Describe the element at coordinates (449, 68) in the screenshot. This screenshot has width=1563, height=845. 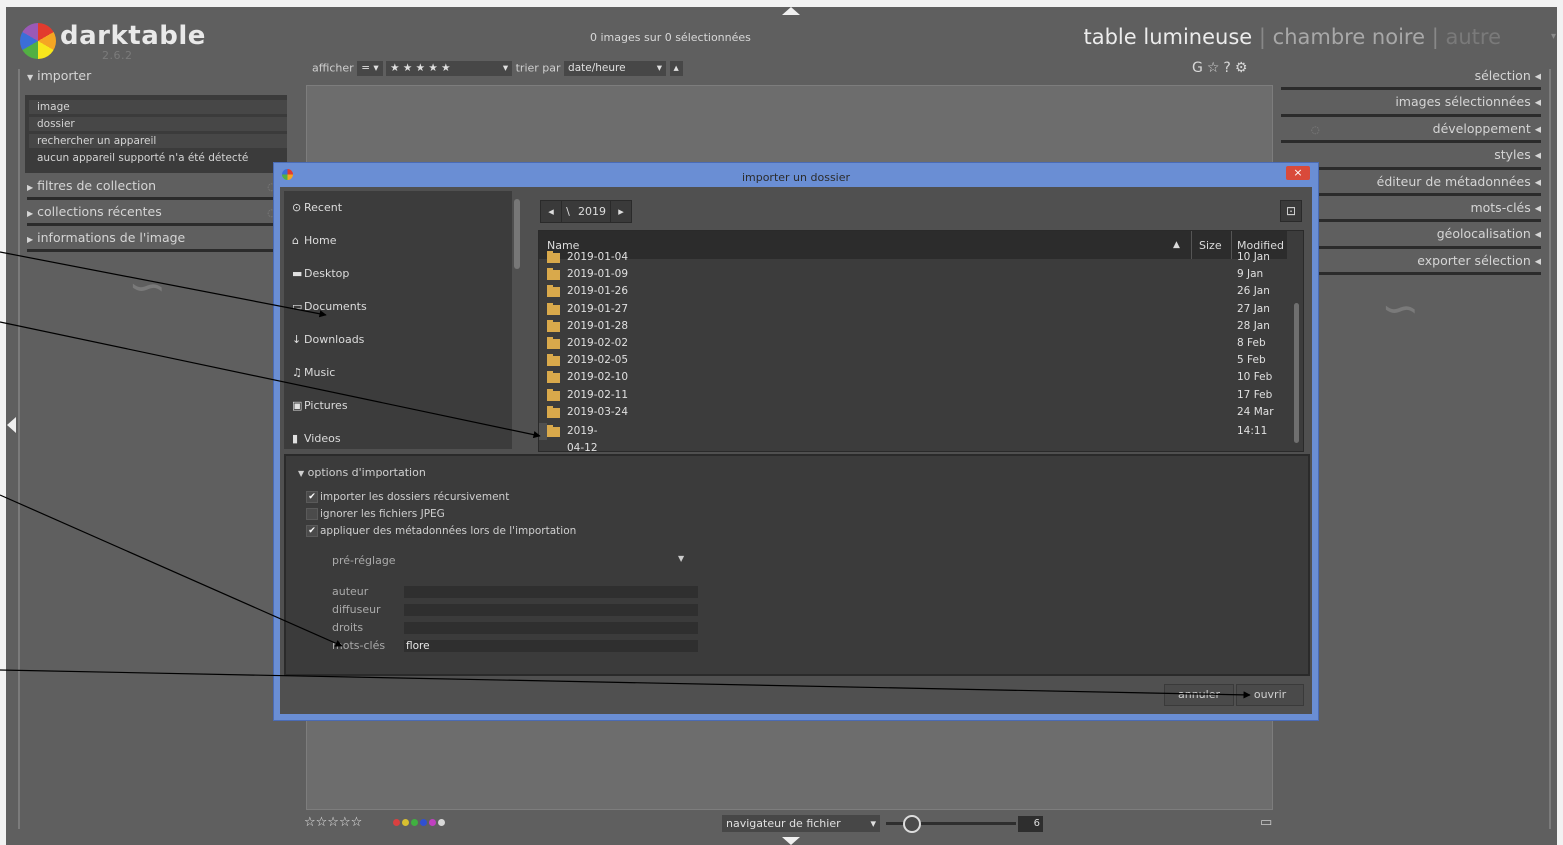
I see `rating-filter-select: ★ ★ ★ ★ ★ ▾` at that location.